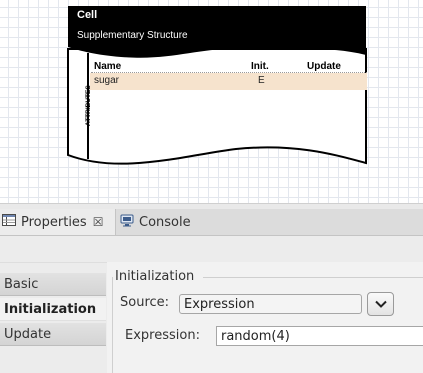 The height and width of the screenshot is (373, 423). What do you see at coordinates (98, 222) in the screenshot?
I see `close-icon: ☒` at bounding box center [98, 222].